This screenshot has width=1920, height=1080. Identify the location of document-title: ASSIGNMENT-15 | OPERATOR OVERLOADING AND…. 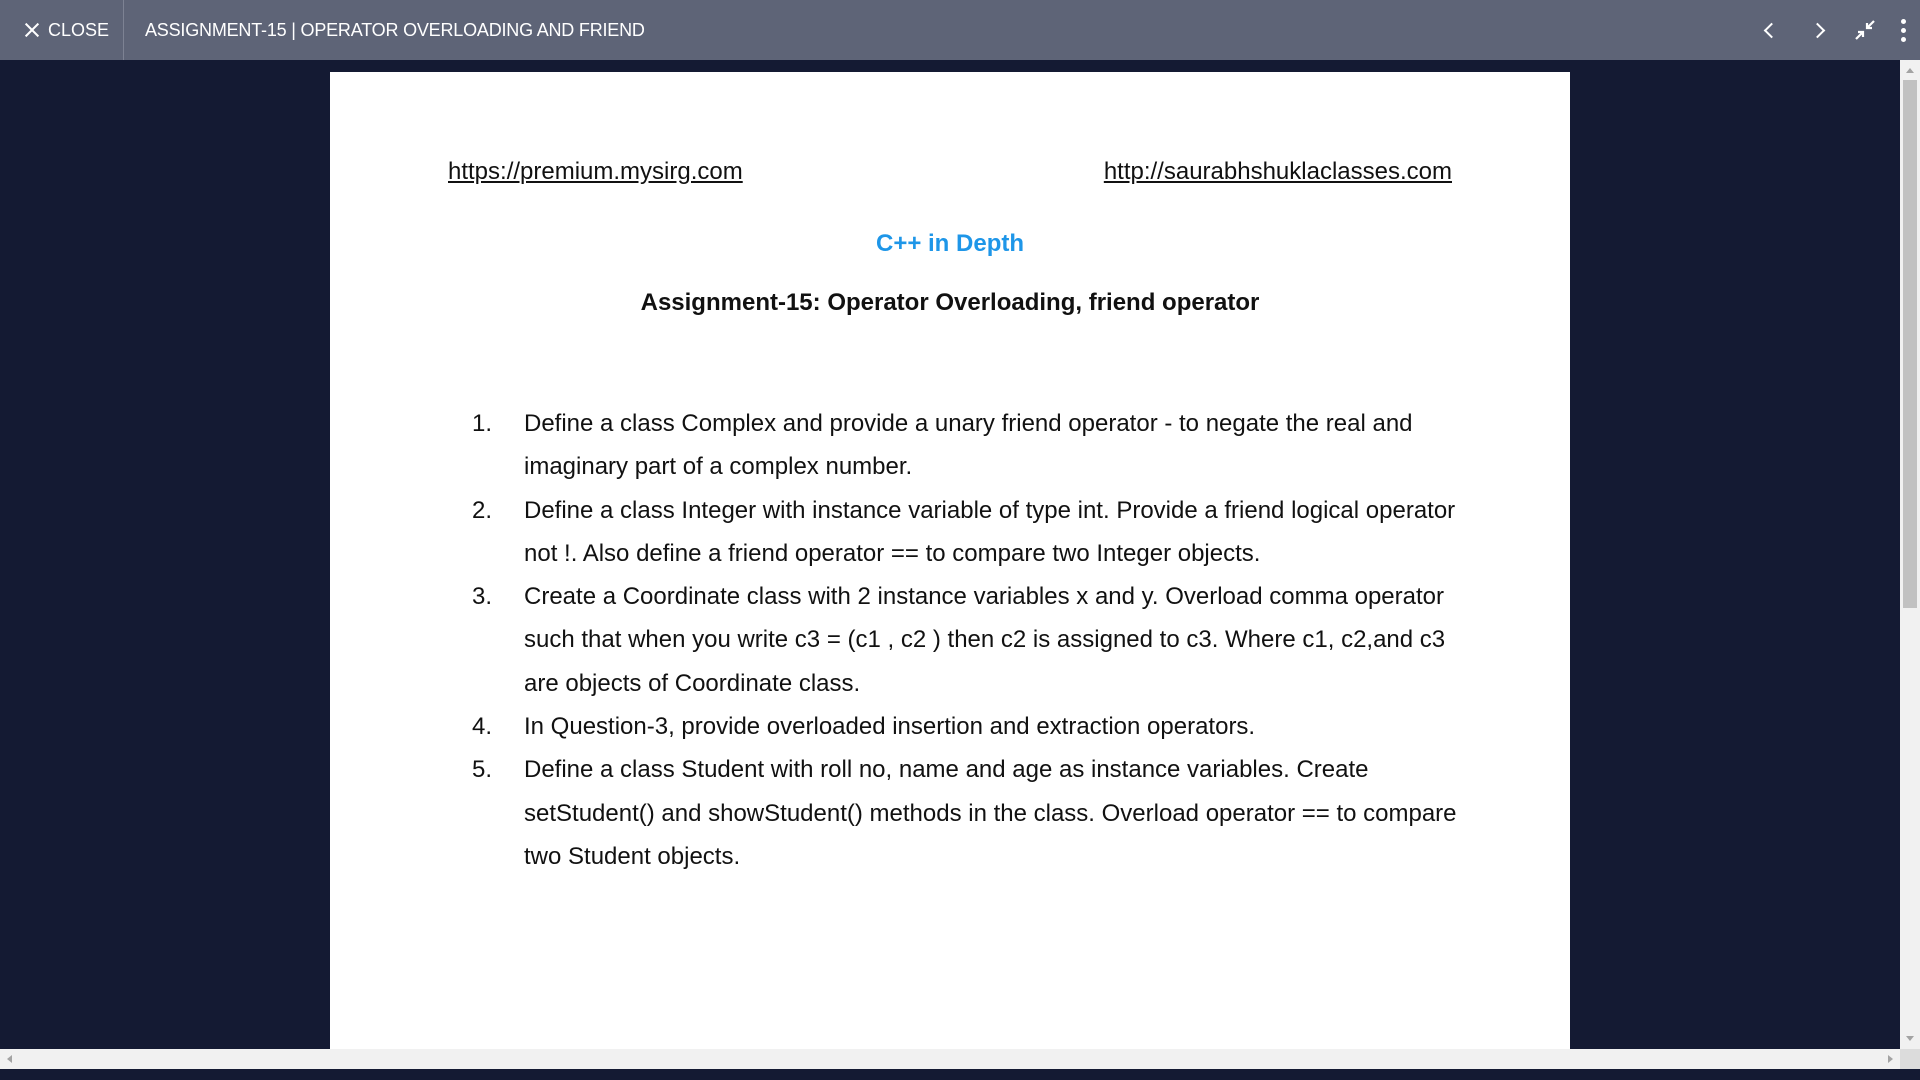
(395, 29).